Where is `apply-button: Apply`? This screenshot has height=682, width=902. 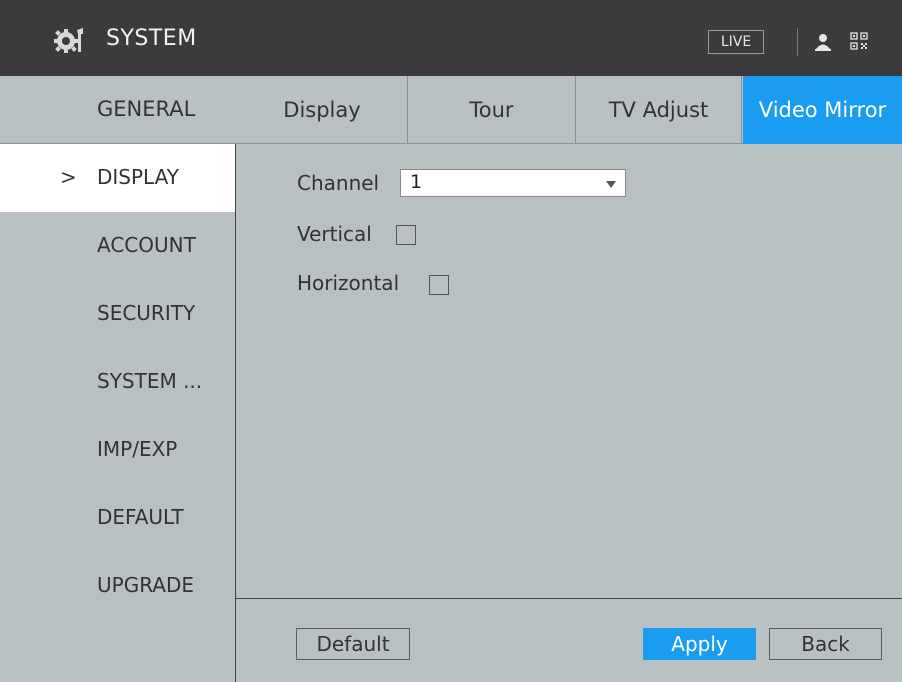
apply-button: Apply is located at coordinates (699, 644).